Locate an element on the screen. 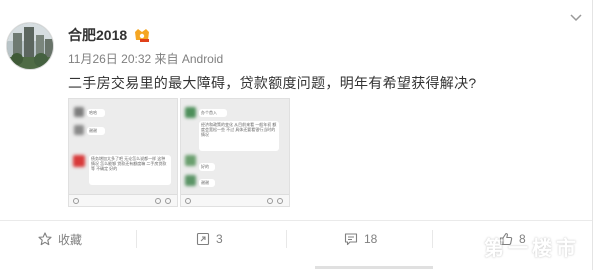  comment-count: 18 is located at coordinates (371, 239).